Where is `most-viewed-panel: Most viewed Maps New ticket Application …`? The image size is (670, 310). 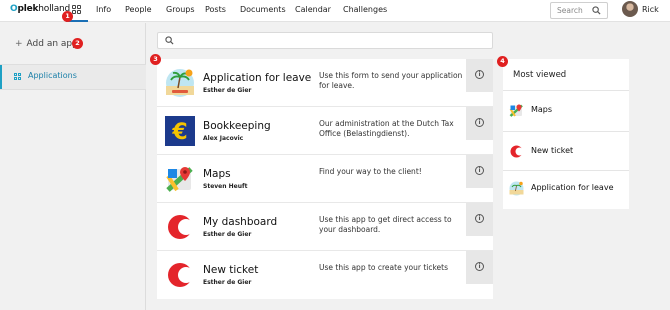 most-viewed-panel: Most viewed Maps New ticket Application … is located at coordinates (566, 134).